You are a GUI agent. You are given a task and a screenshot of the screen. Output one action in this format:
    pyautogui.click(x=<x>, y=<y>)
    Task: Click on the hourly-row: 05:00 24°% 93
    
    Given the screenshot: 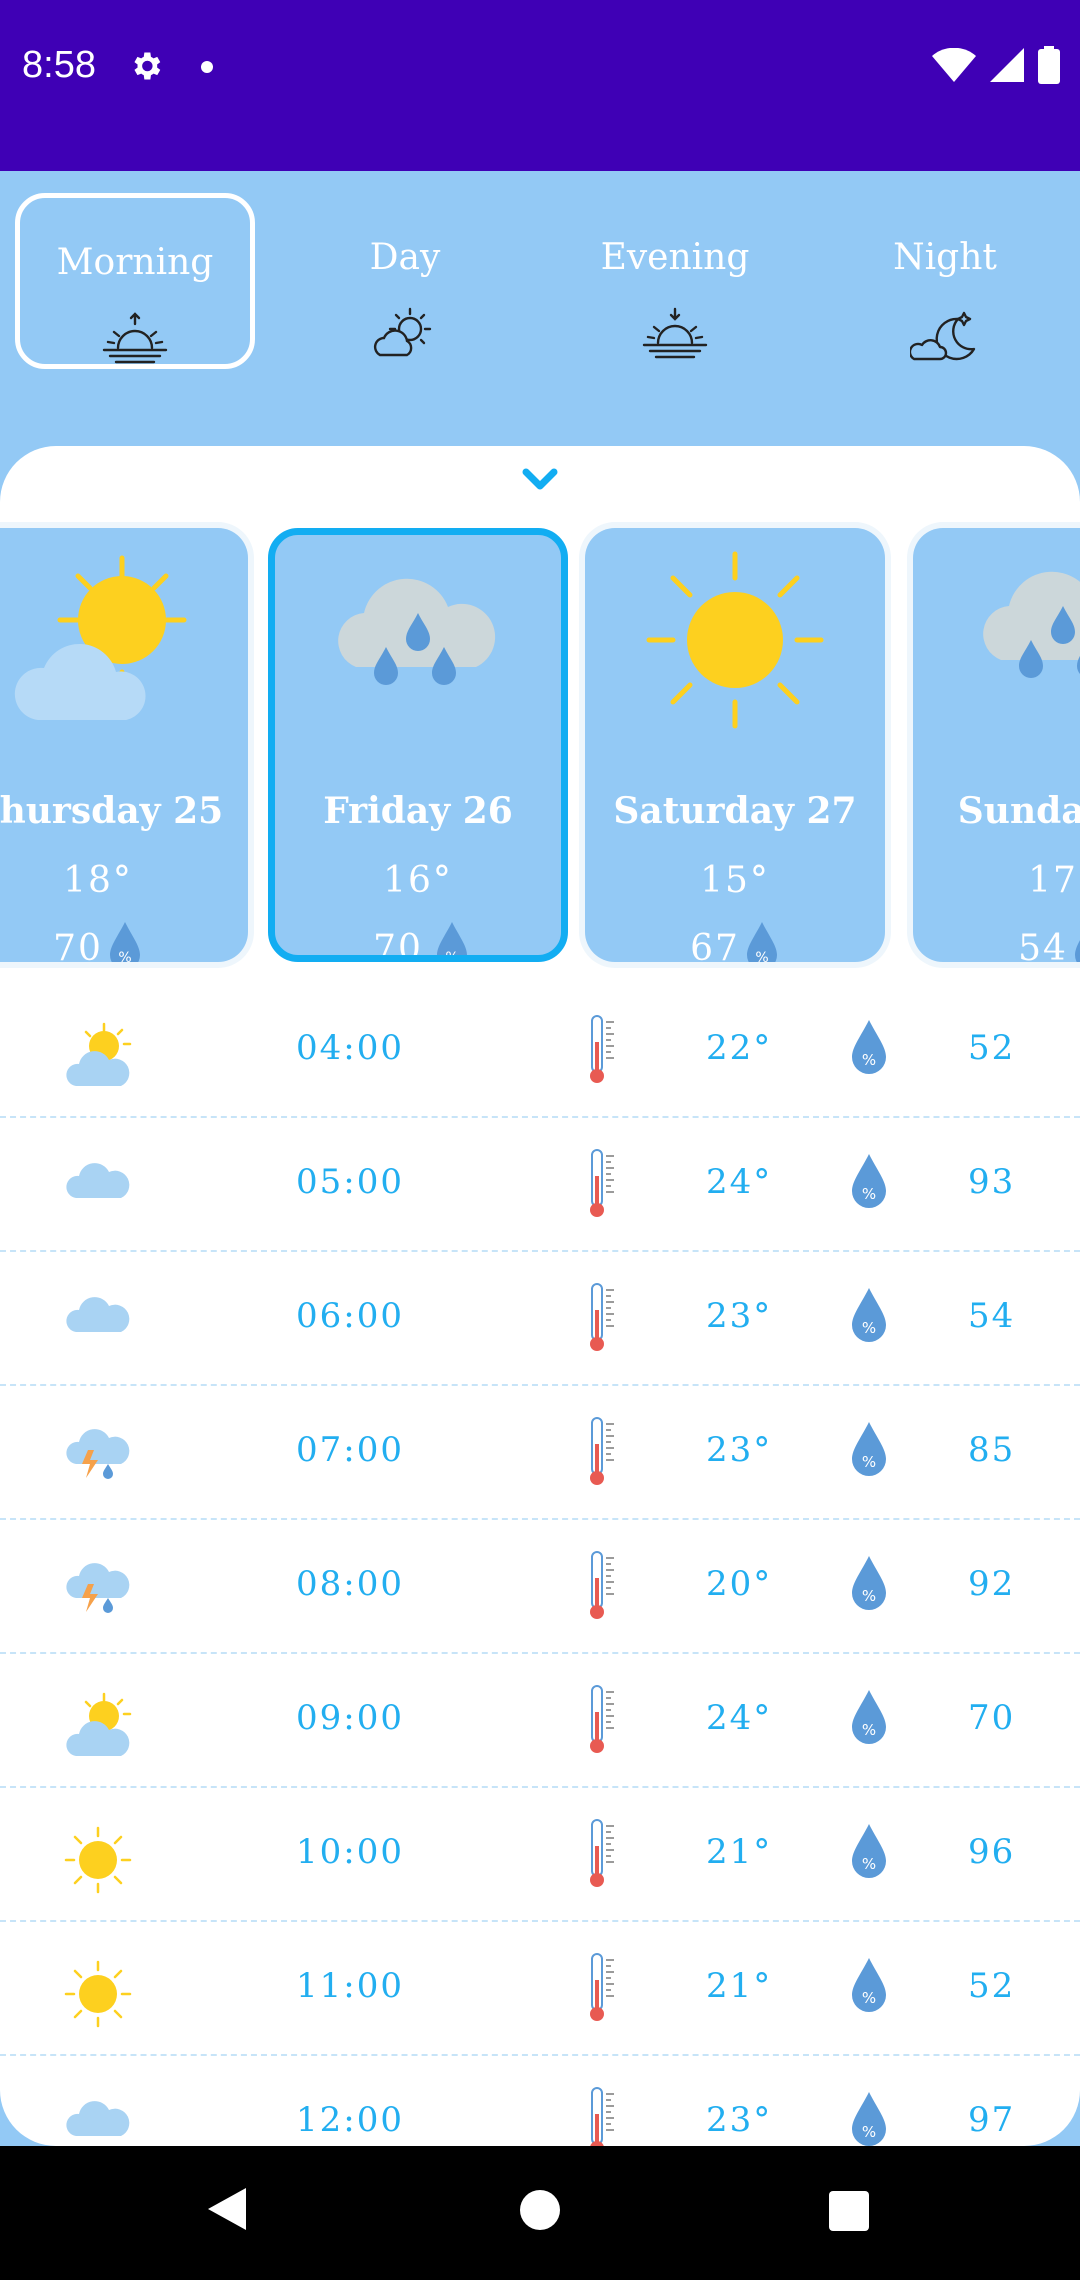 What is the action you would take?
    pyautogui.click(x=540, y=1185)
    